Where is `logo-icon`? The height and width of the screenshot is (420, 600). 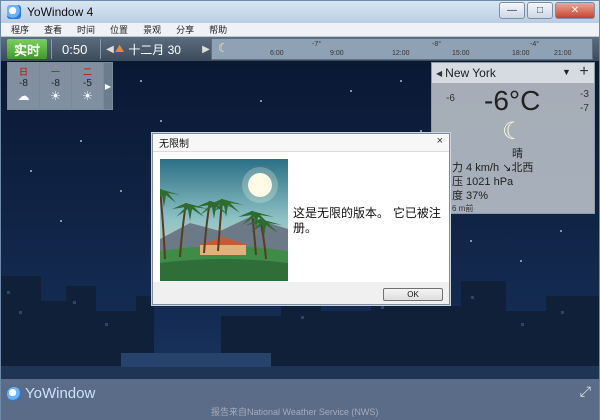
logo-icon is located at coordinates (14, 393).